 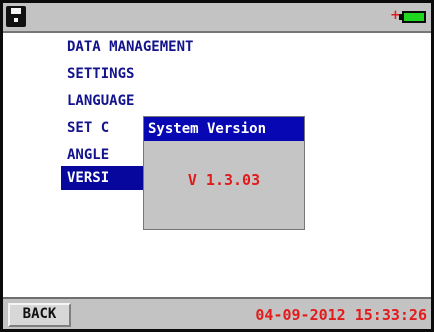 I want to click on sd-card-icon, so click(x=16, y=16).